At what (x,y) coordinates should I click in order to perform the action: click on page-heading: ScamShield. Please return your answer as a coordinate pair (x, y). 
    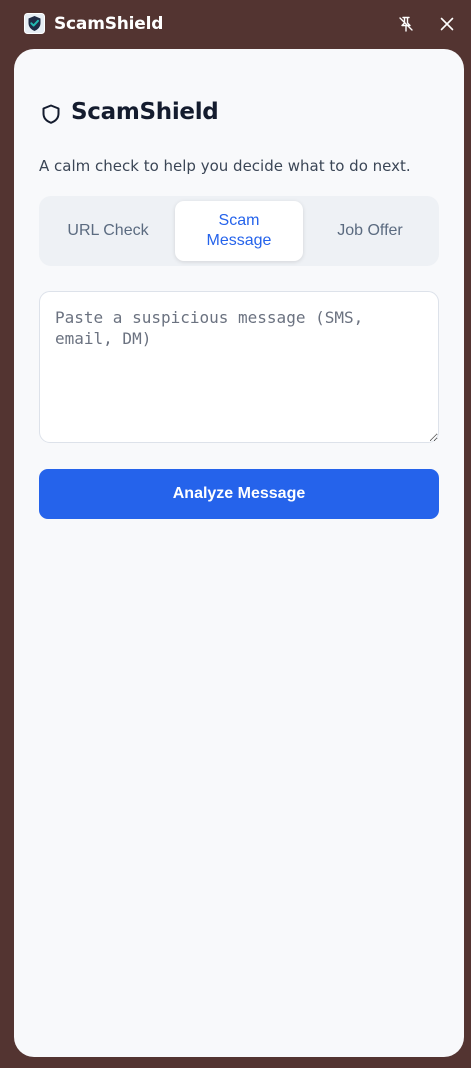
    Looking at the image, I should click on (129, 112).